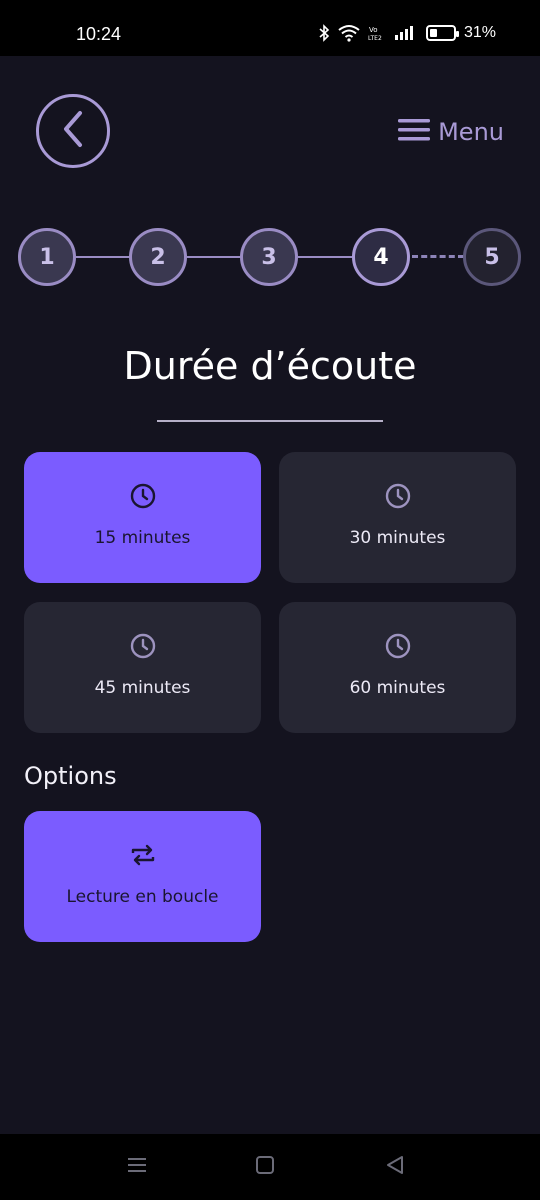 This screenshot has height=1200, width=540. I want to click on recent-apps-button, so click(137, 1167).